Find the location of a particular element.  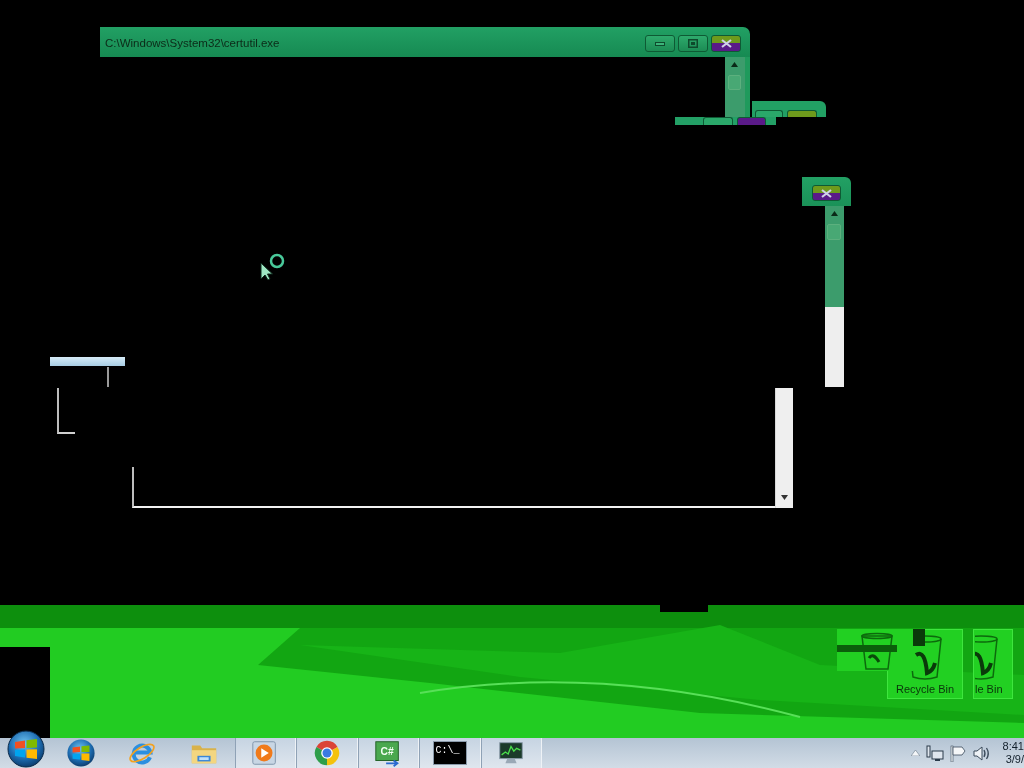

taskbar-button: C:\_ is located at coordinates (450, 753).